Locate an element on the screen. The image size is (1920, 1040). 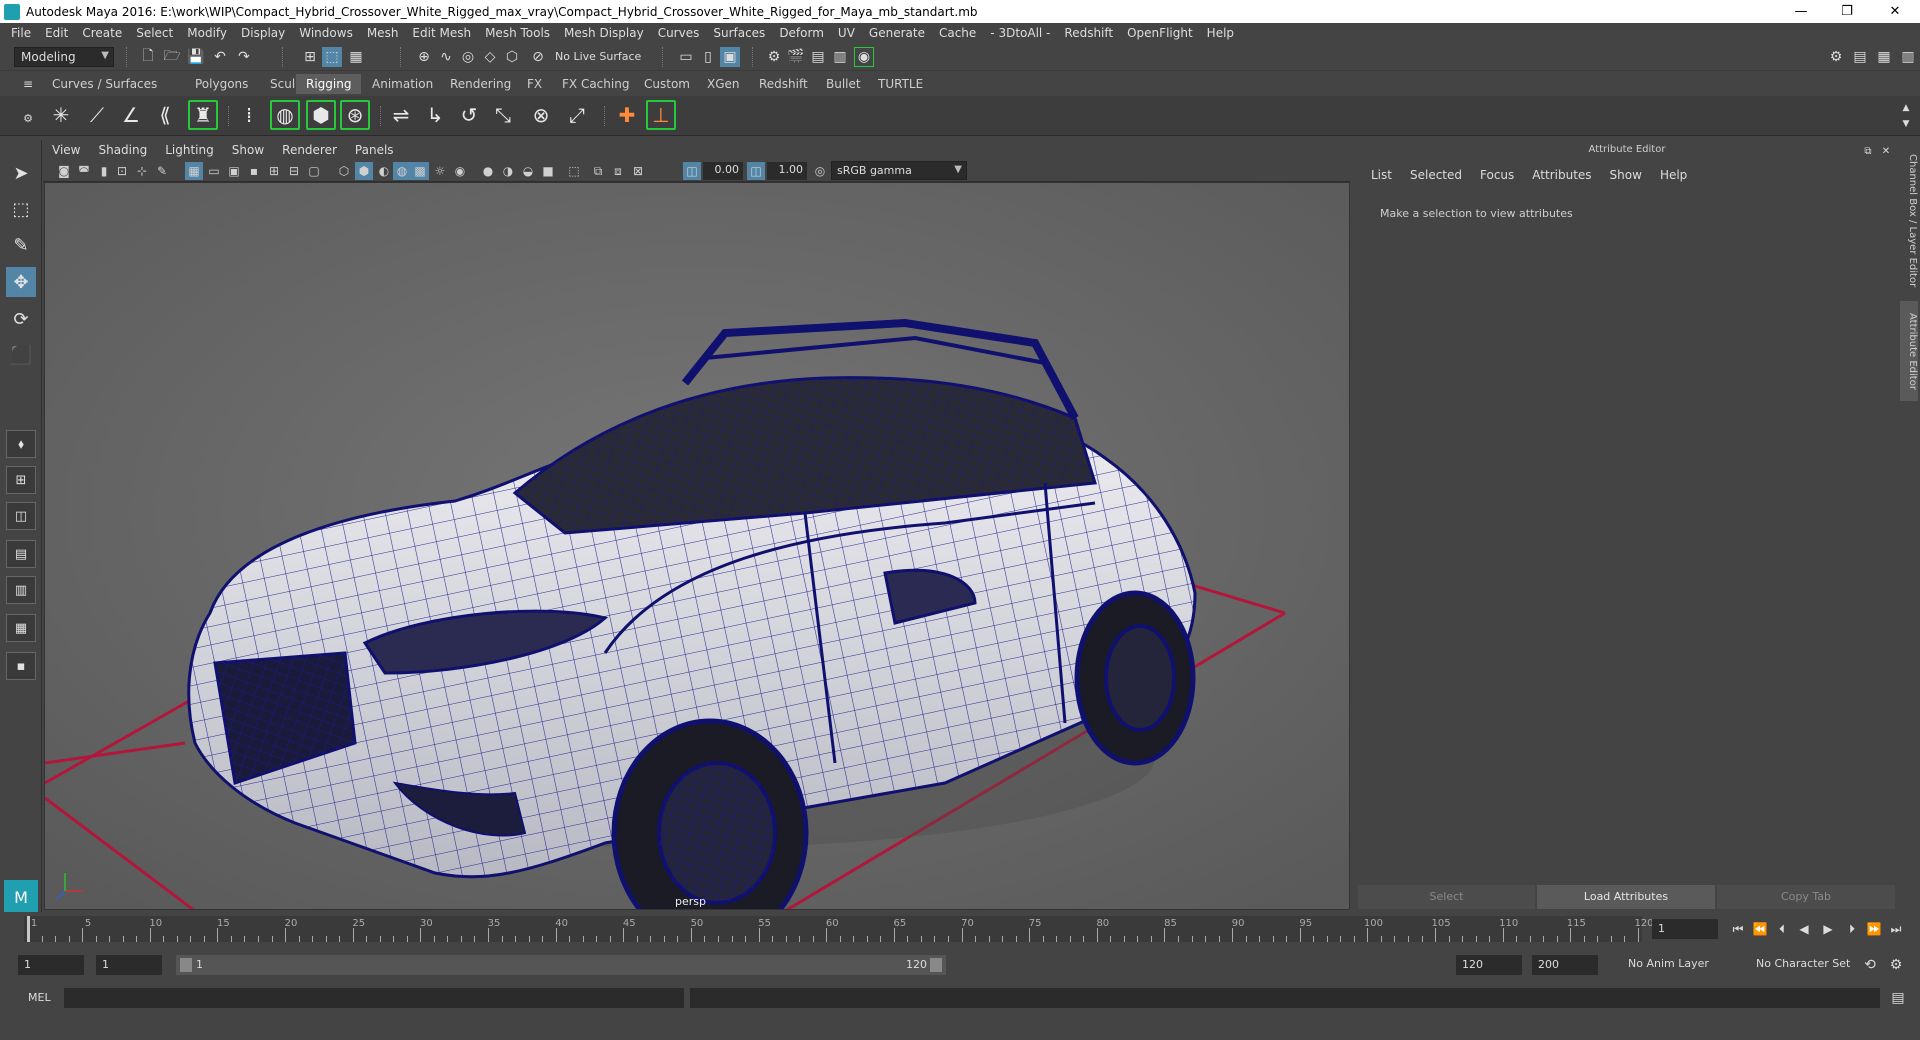
gate-mask-icon: ▪ is located at coordinates (254, 171).